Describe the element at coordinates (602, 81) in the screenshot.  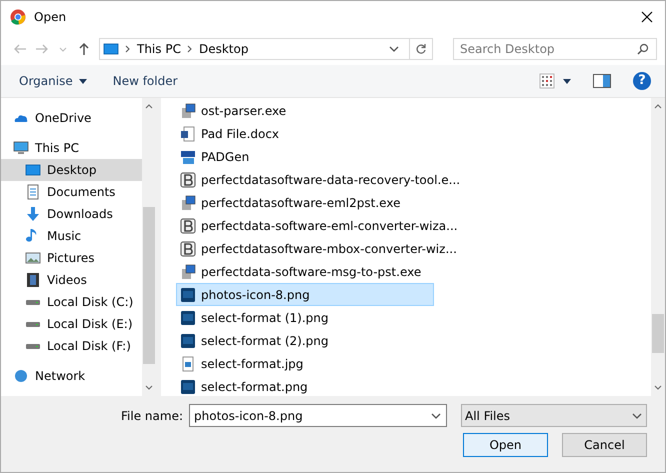
I see `preview-pane-icon` at that location.